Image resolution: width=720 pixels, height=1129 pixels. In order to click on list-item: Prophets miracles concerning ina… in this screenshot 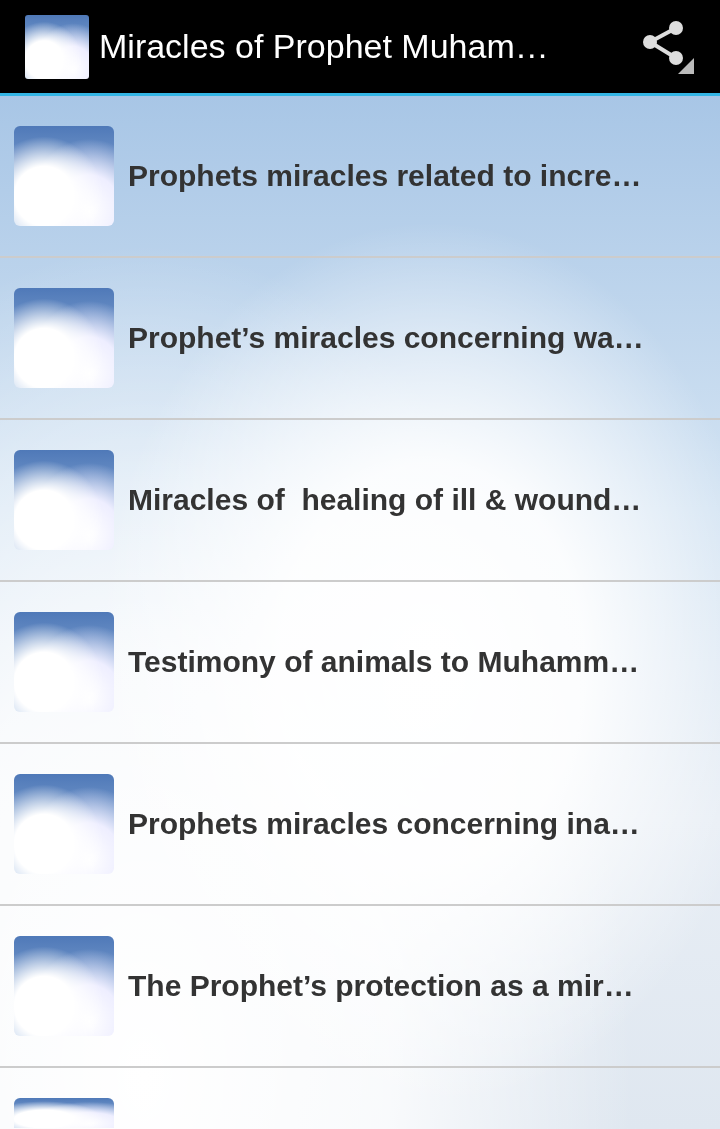, I will do `click(360, 825)`.